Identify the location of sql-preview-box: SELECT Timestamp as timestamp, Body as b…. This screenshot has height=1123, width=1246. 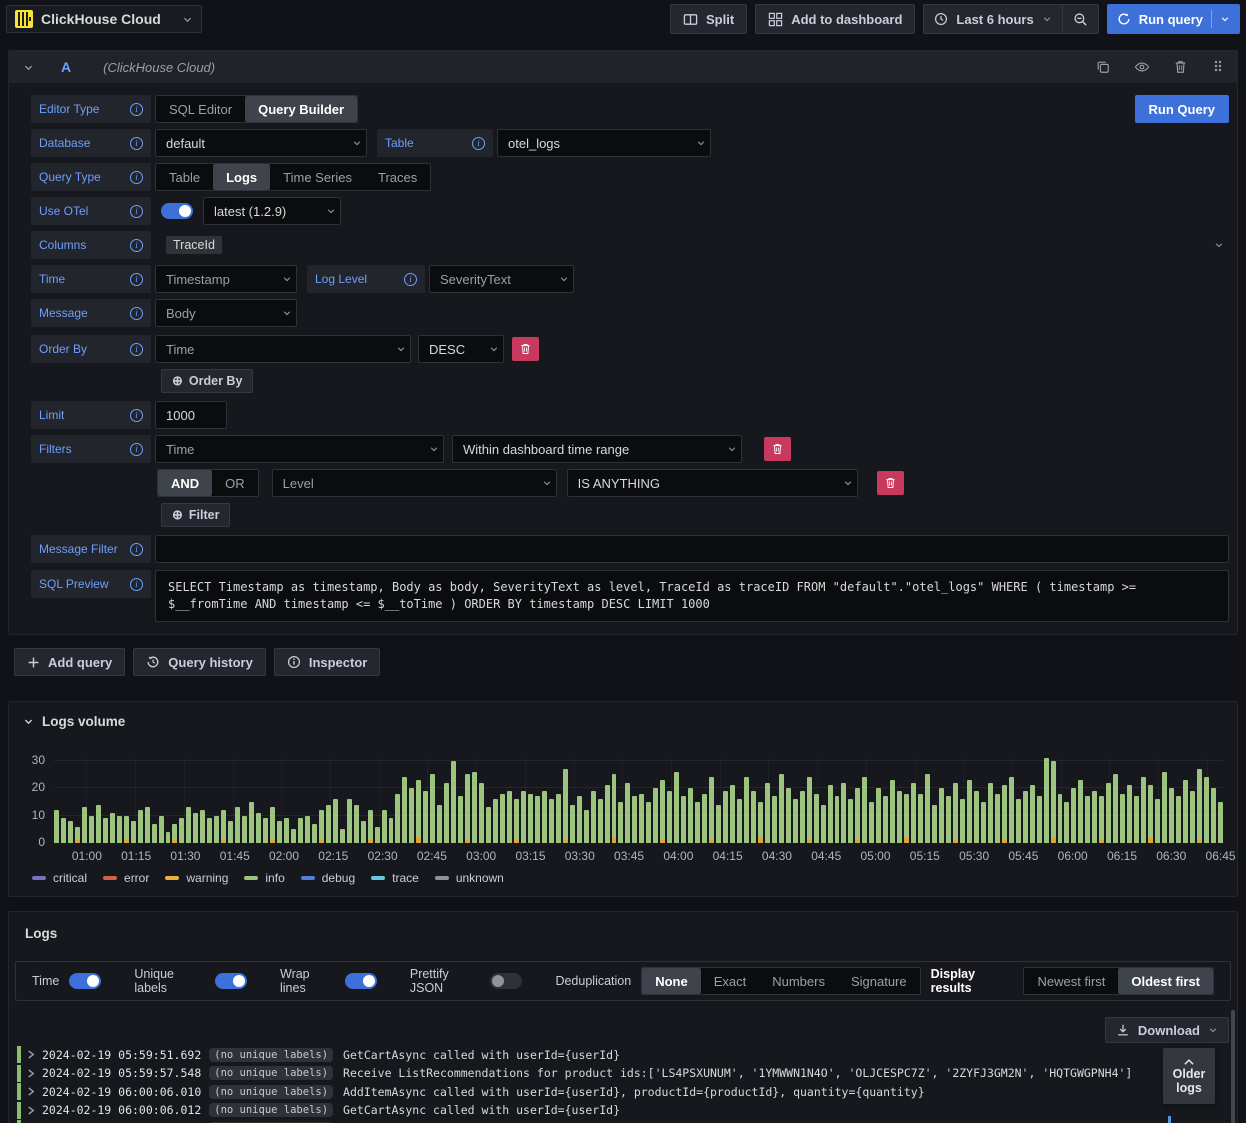
(692, 596).